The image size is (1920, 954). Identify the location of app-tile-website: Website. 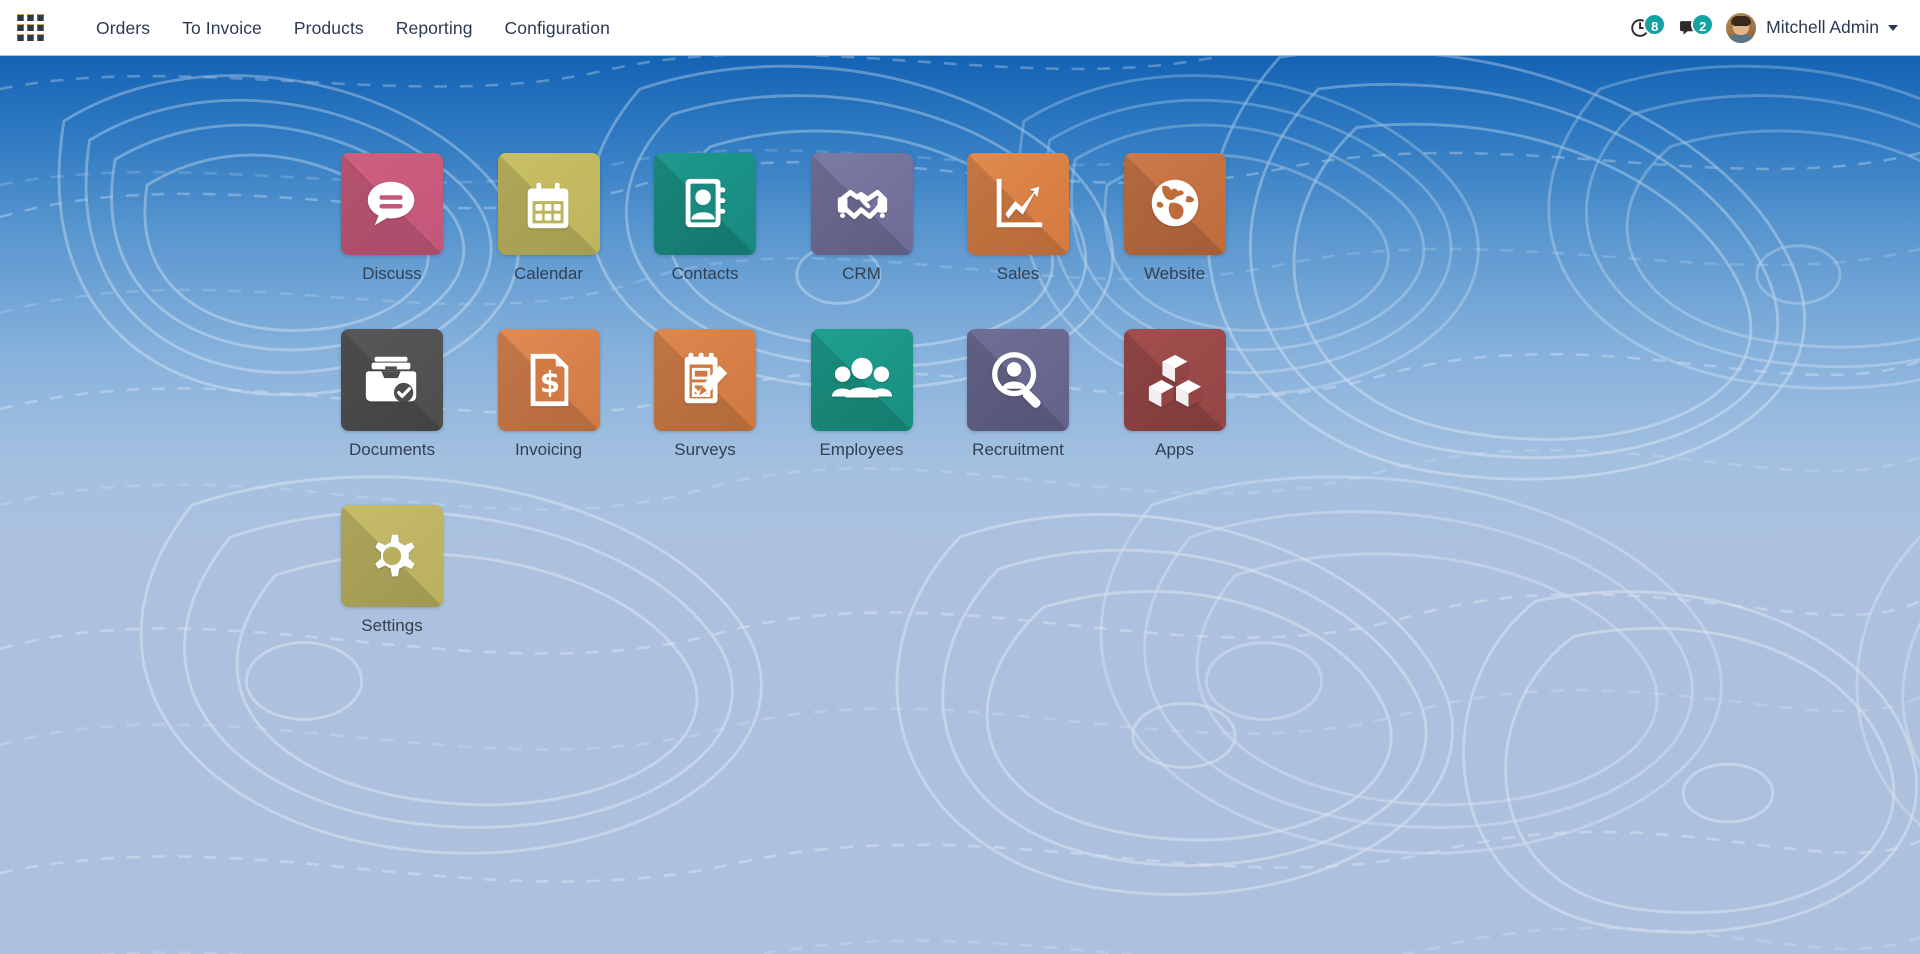
(1175, 218).